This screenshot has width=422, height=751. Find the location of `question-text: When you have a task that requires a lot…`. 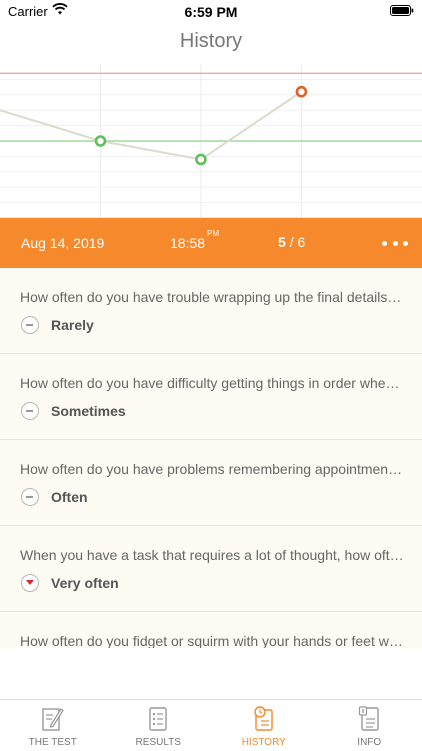

question-text: When you have a task that requires a lot… is located at coordinates (212, 555).